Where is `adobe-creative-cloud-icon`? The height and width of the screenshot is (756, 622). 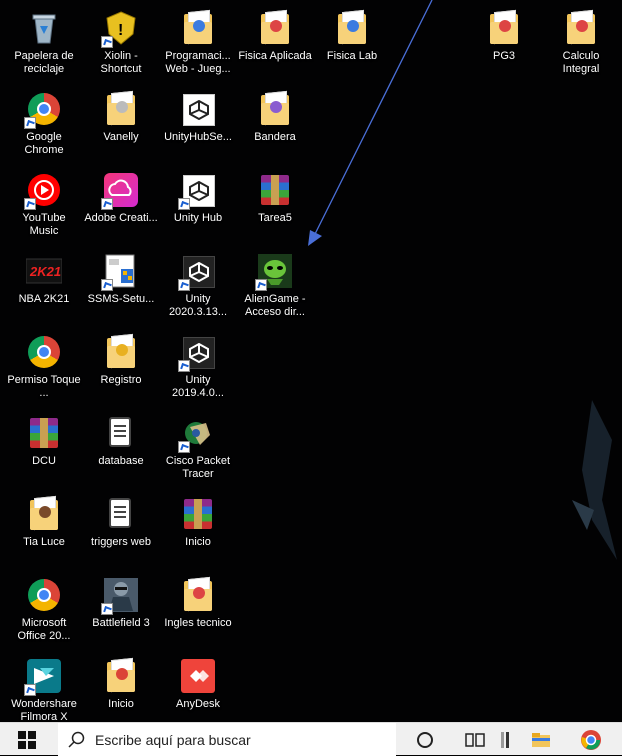 adobe-creative-cloud-icon is located at coordinates (120, 191).